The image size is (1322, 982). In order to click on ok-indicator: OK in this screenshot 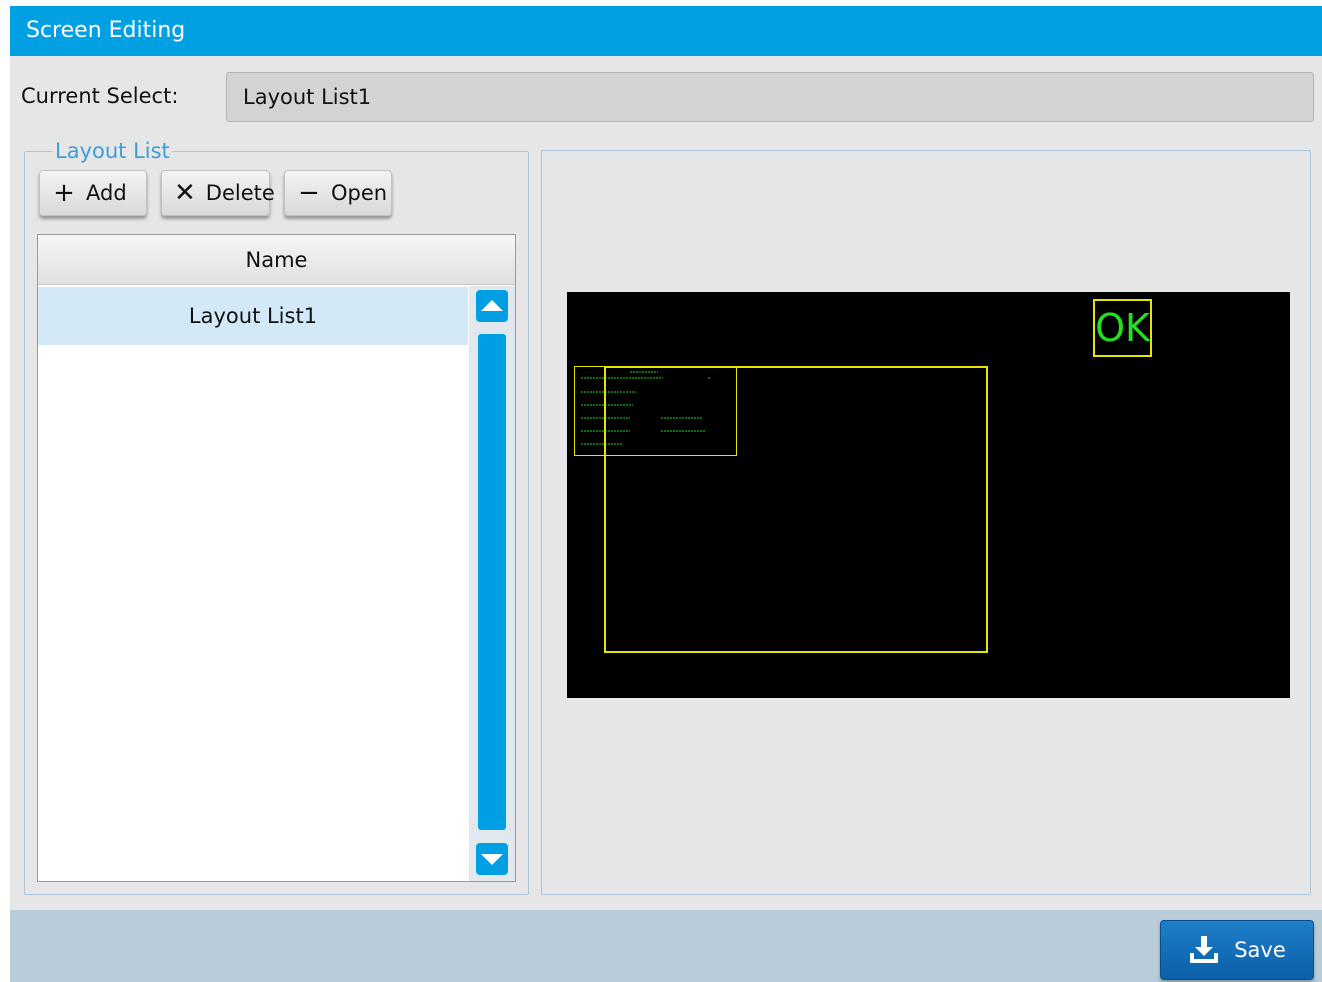, I will do `click(1122, 328)`.